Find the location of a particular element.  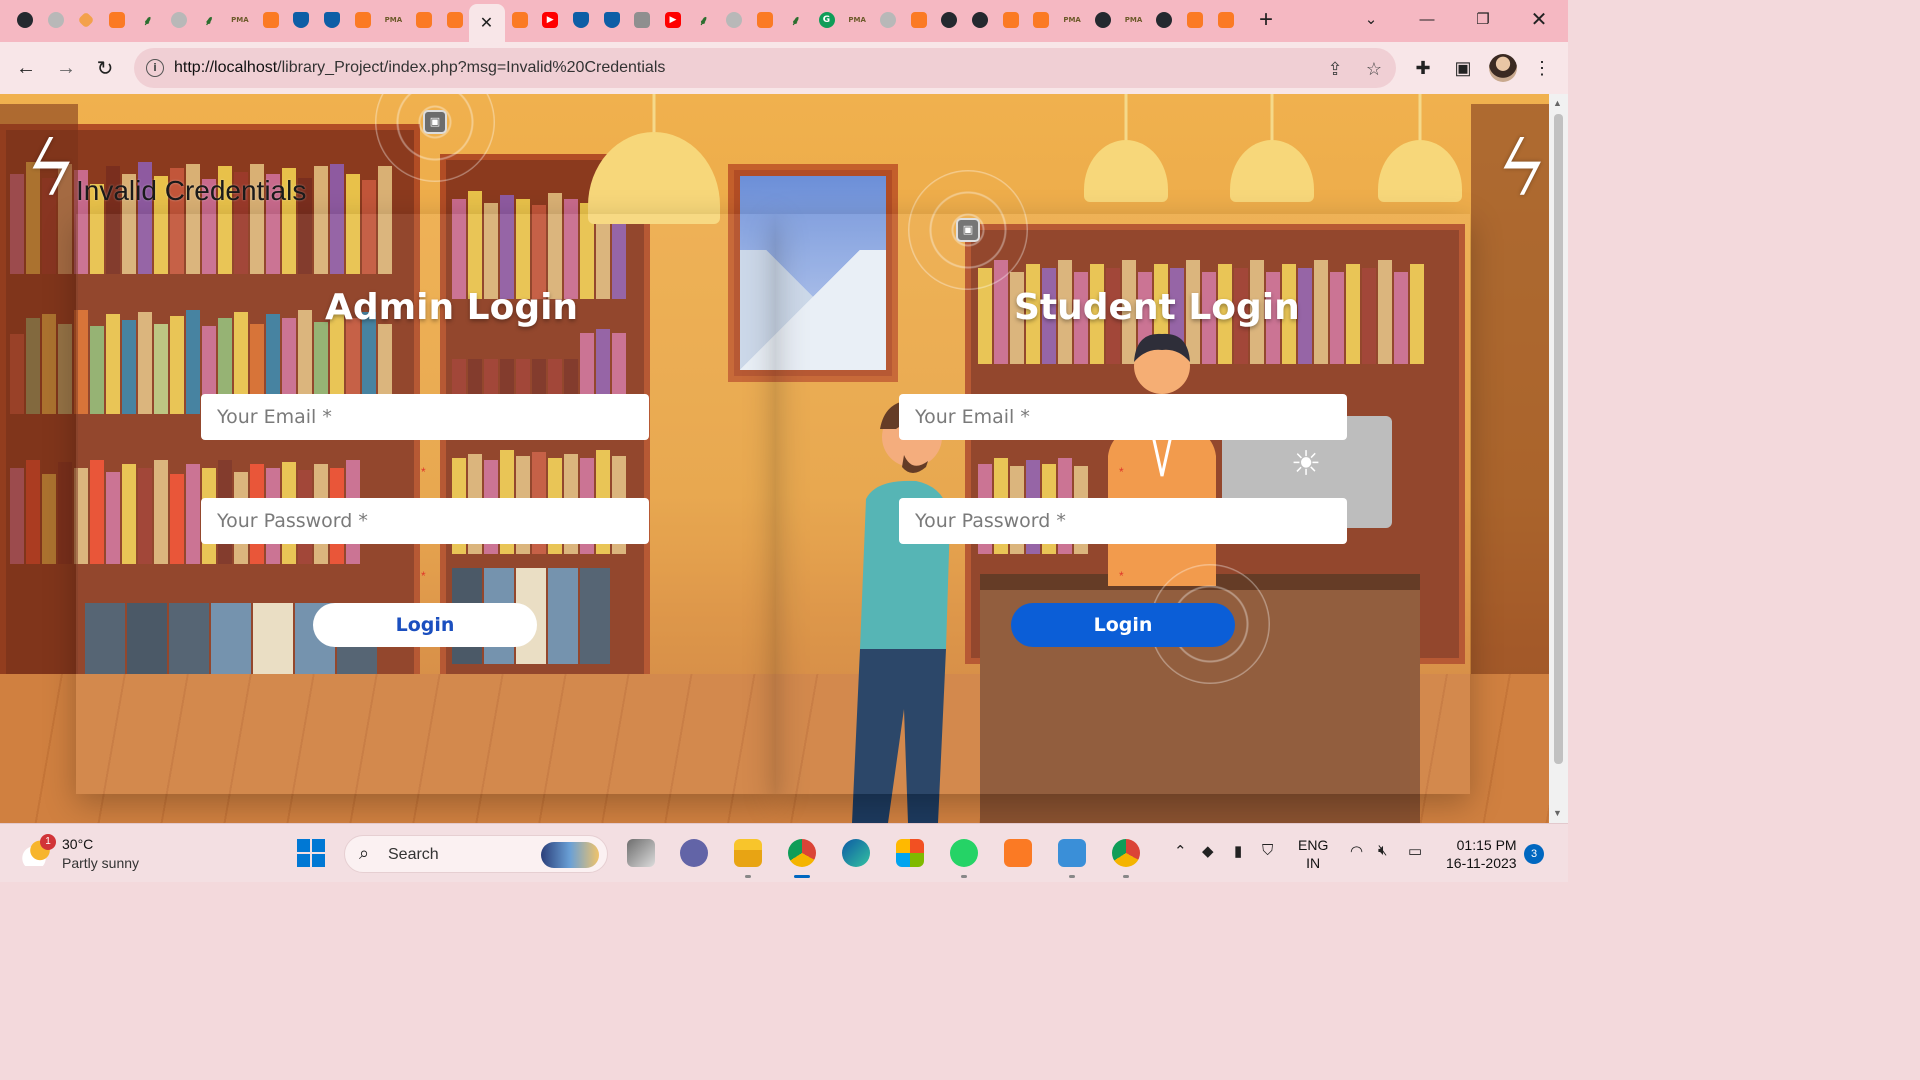

windows-start-icon is located at coordinates (311, 853).